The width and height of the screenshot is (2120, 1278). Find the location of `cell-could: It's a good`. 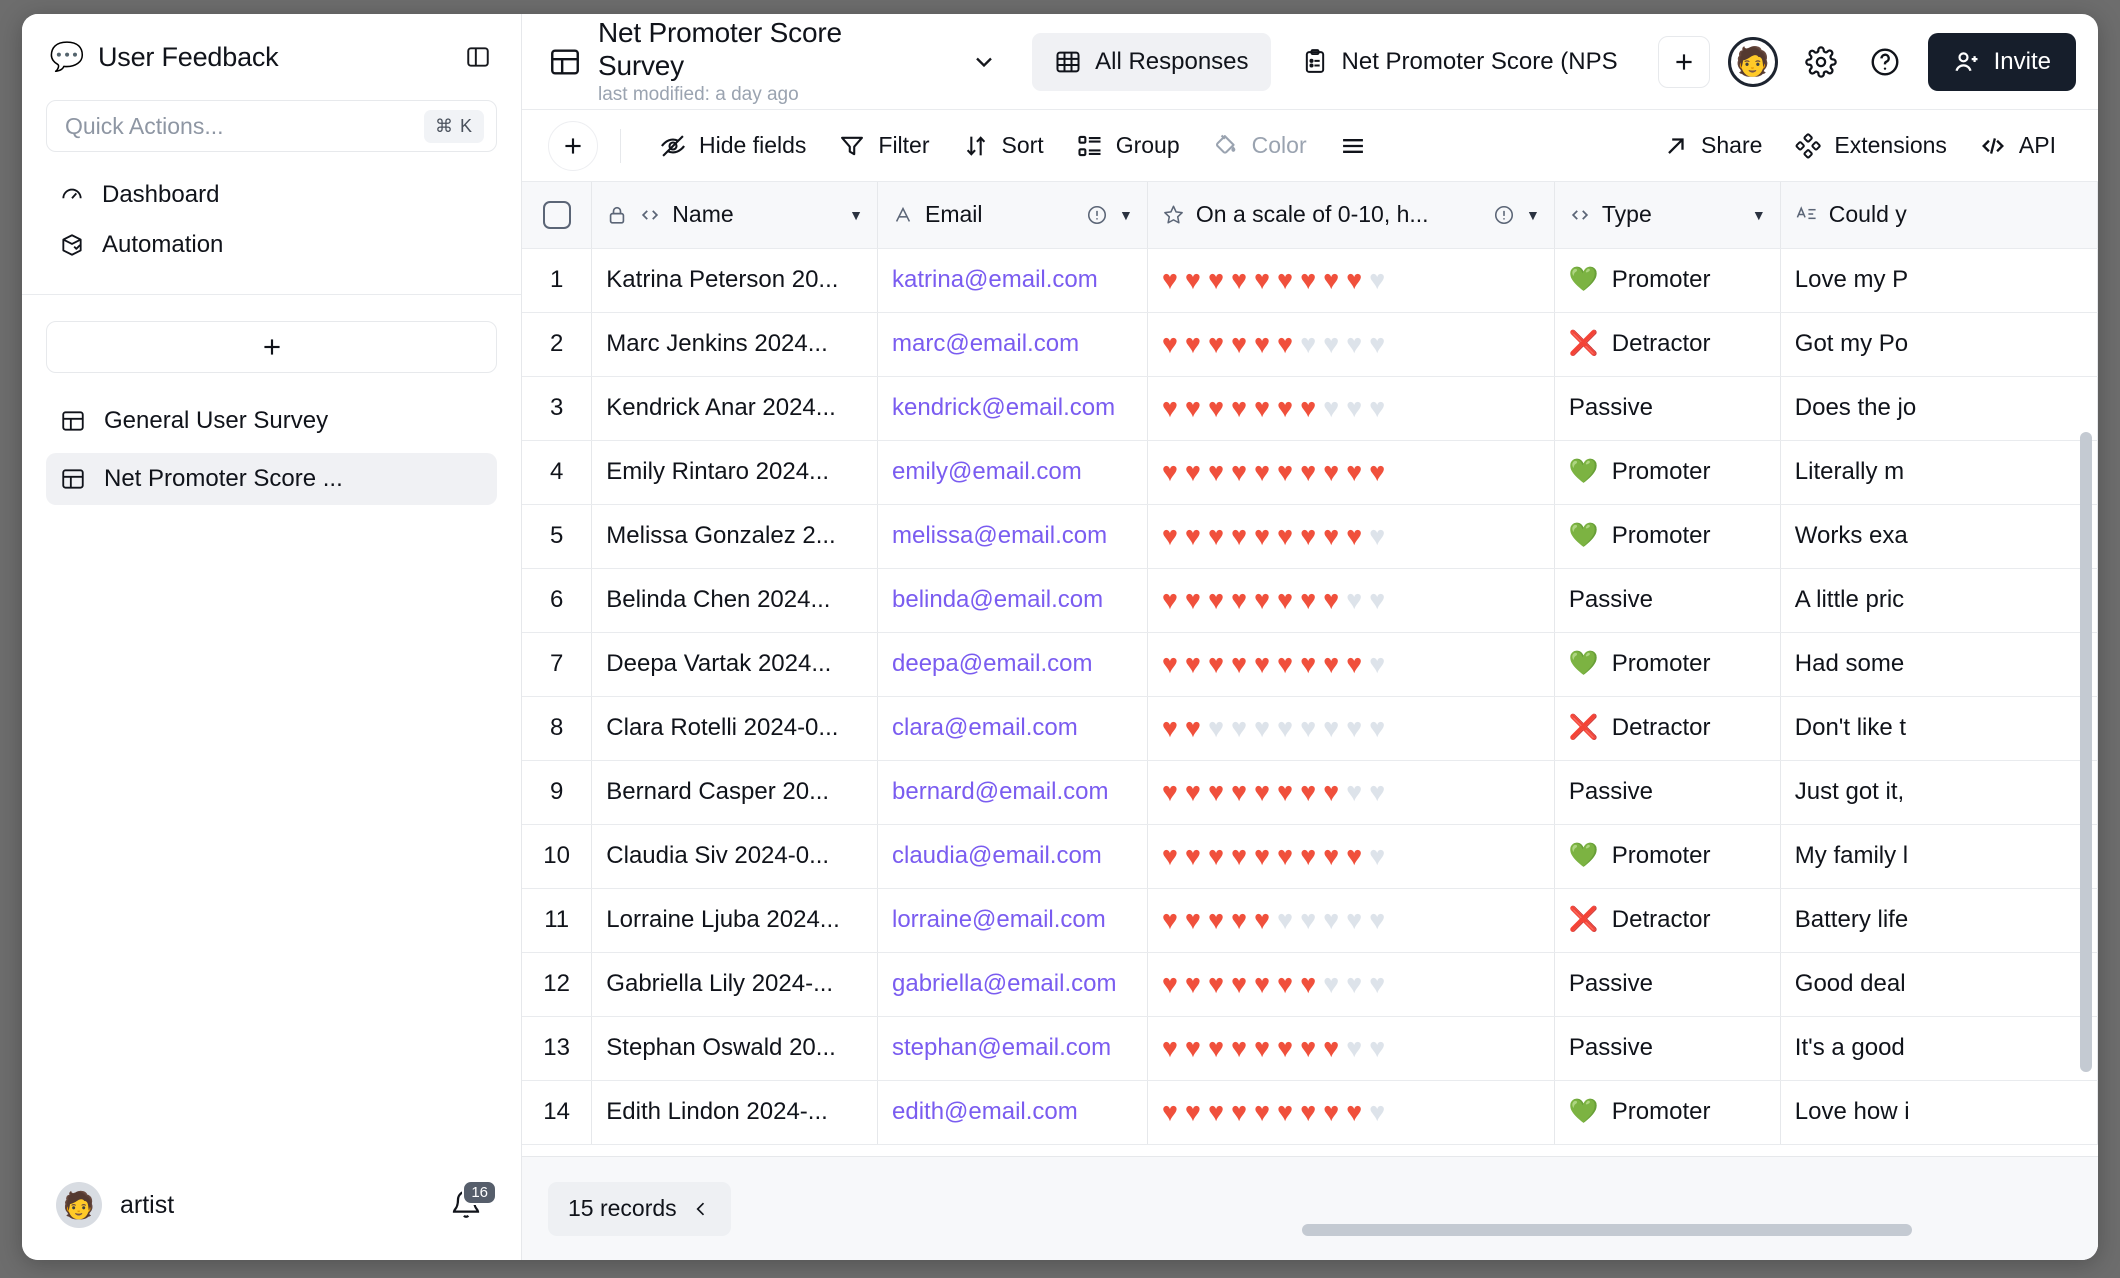

cell-could: It's a good is located at coordinates (1939, 1048).